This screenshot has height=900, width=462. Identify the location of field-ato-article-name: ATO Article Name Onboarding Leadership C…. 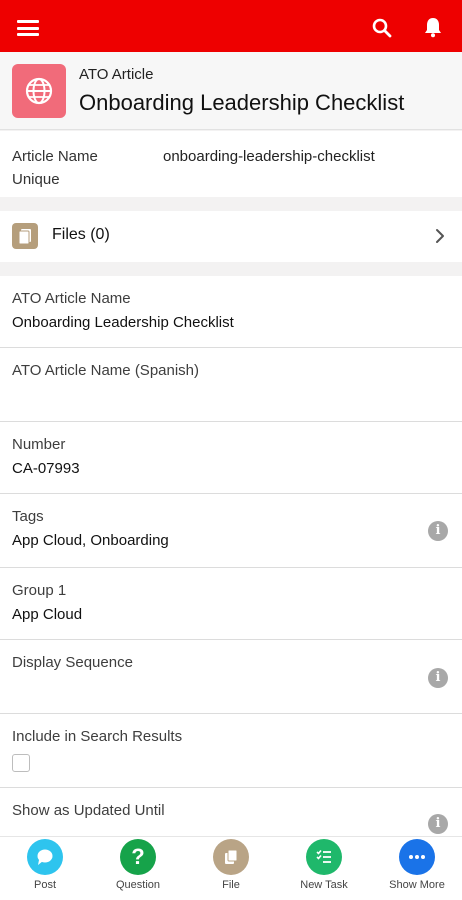
(231, 312).